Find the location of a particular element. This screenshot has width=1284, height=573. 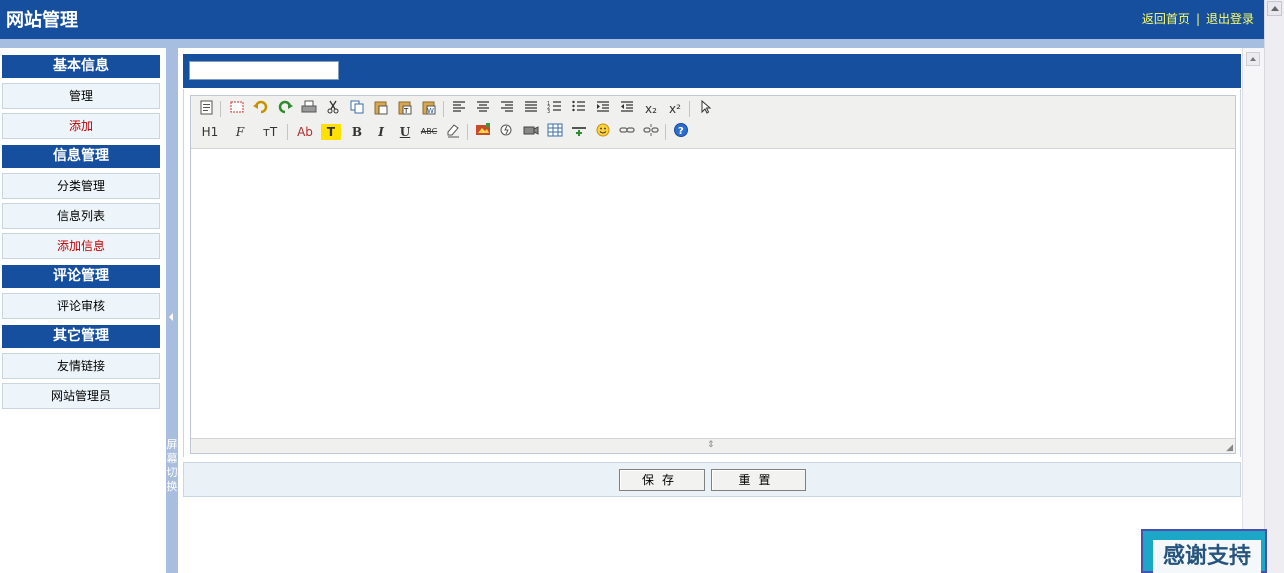

scroll-up-icon is located at coordinates (1253, 59).